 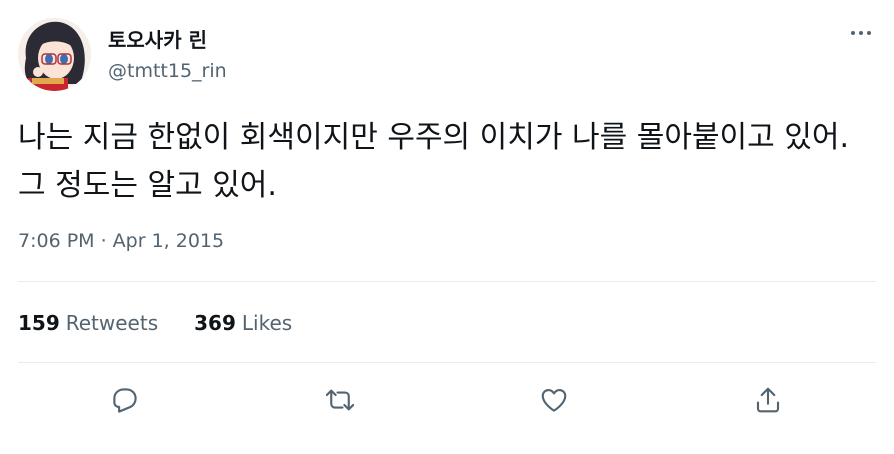 I want to click on avatar-image, so click(x=54, y=54).